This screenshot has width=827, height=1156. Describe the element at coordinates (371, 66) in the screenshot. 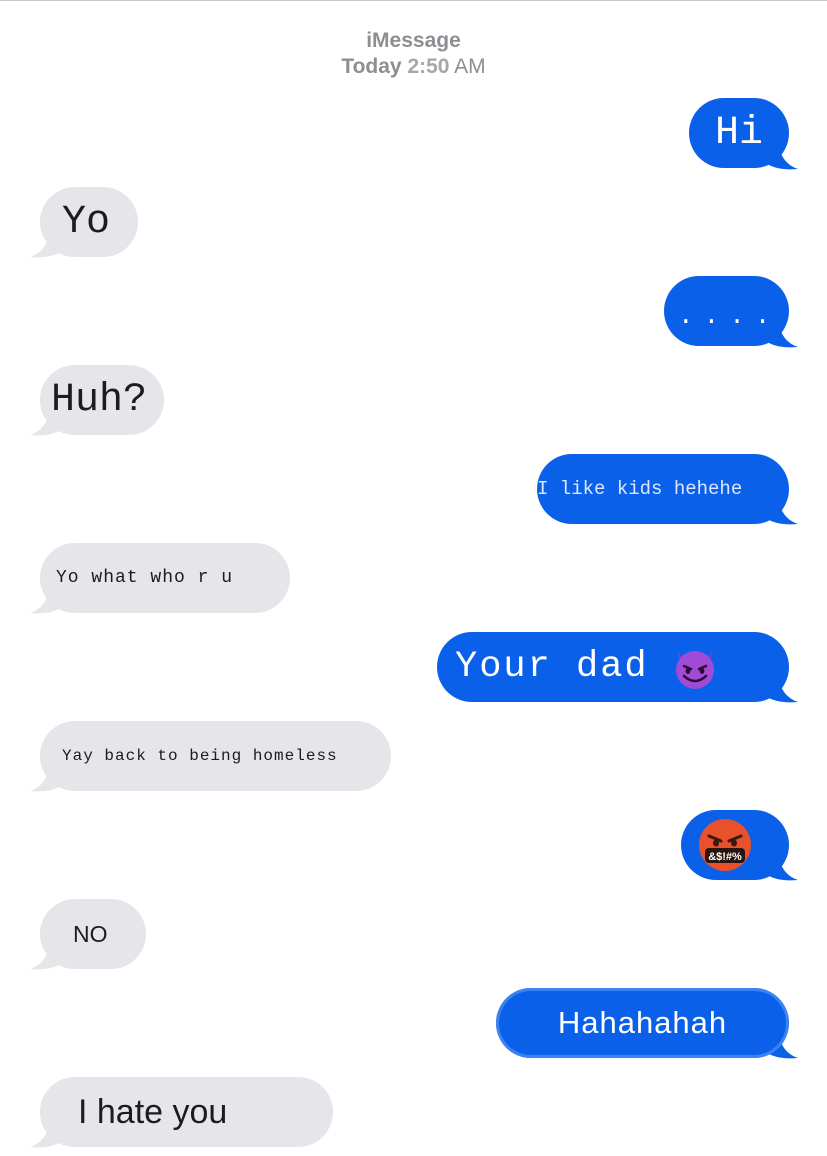

I see `timestamp-day: Today` at that location.